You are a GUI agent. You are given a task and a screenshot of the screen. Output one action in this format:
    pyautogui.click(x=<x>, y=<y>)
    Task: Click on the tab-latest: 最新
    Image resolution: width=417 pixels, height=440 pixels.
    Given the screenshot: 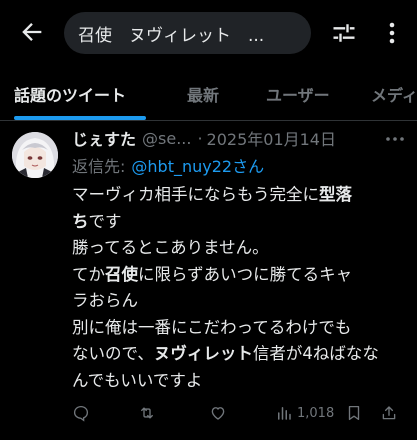 What is the action you would take?
    pyautogui.click(x=203, y=93)
    